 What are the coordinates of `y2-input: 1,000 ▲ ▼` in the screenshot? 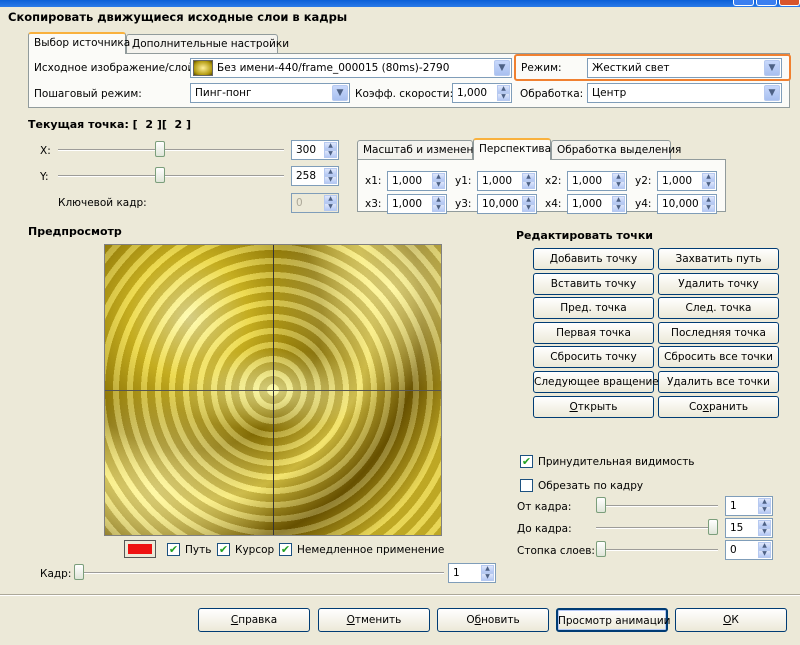 It's located at (687, 181).